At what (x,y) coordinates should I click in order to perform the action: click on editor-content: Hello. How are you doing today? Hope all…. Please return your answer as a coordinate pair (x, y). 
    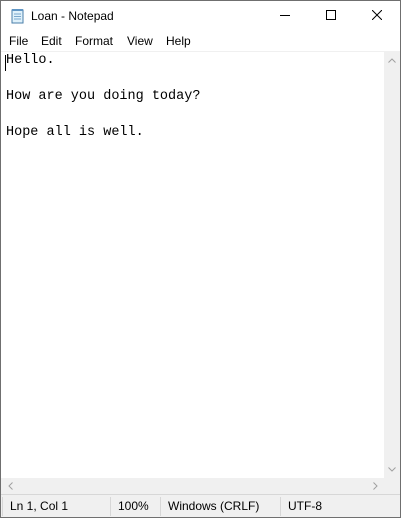
    Looking at the image, I should click on (103, 97).